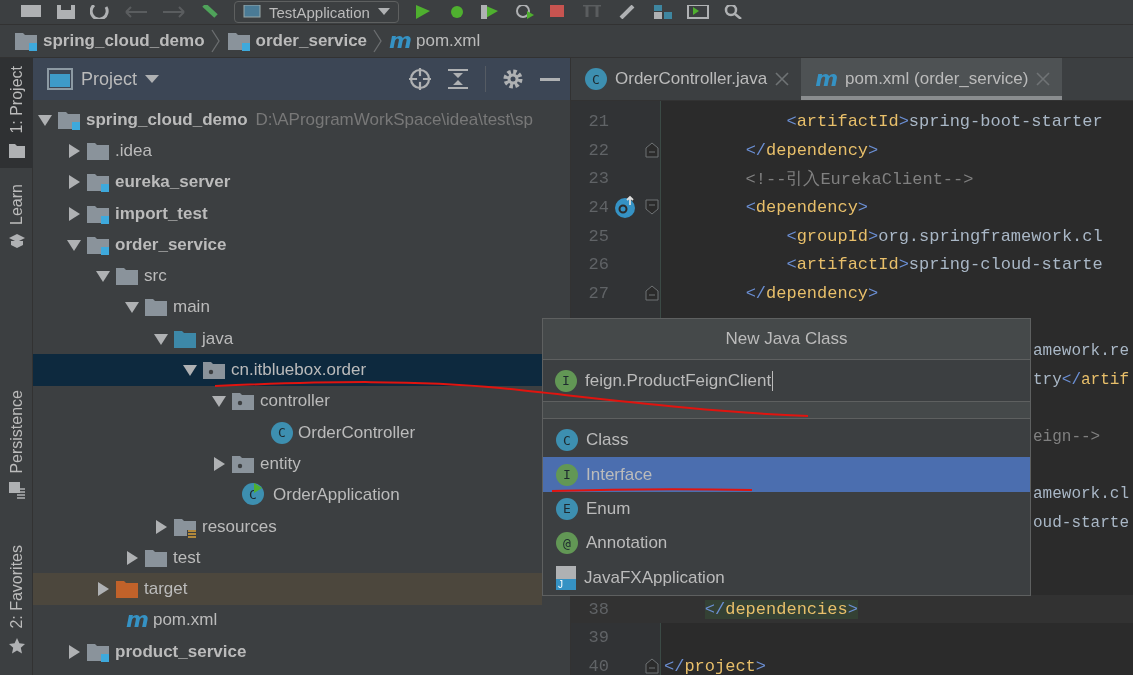 The width and height of the screenshot is (1133, 675). Describe the element at coordinates (287, 307) in the screenshot. I see `tree-item: main` at that location.